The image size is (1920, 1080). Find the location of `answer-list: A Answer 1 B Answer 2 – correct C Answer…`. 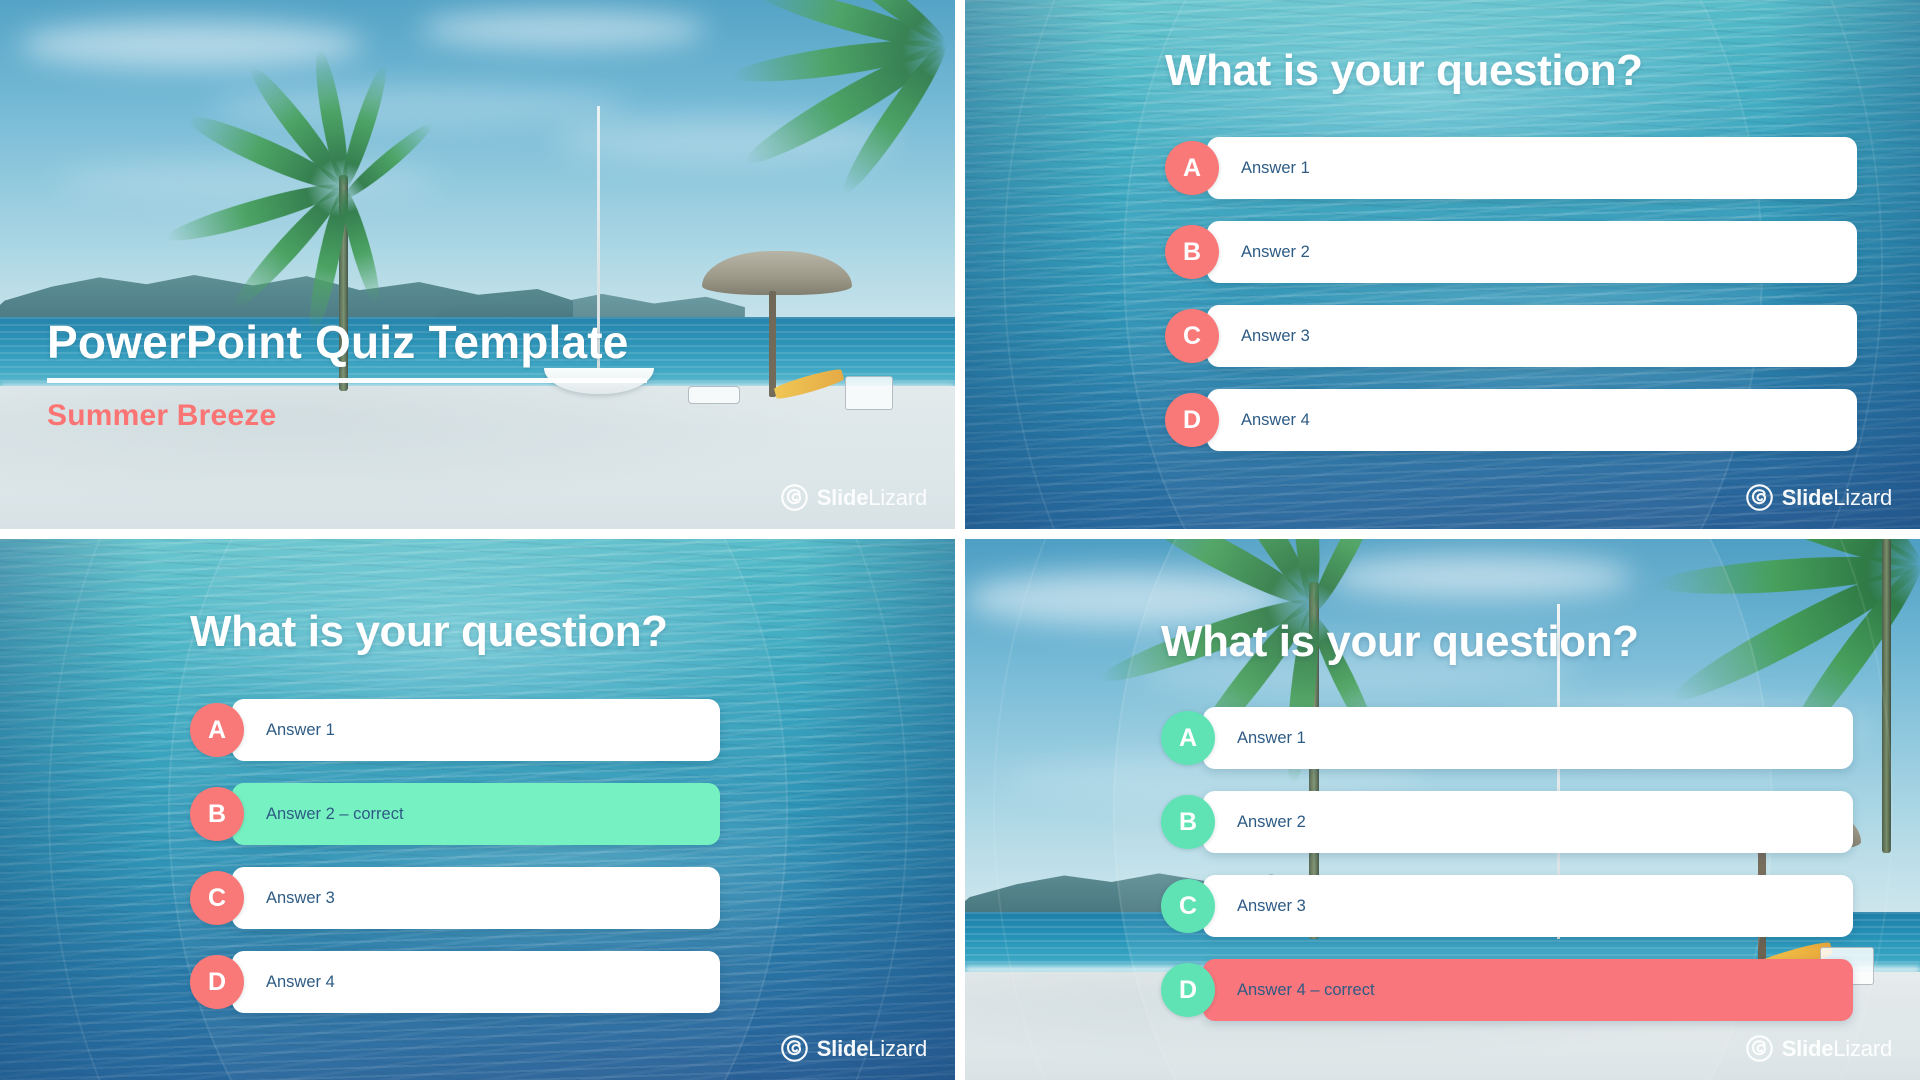

answer-list: A Answer 1 B Answer 2 – correct C Answer… is located at coordinates (455, 856).